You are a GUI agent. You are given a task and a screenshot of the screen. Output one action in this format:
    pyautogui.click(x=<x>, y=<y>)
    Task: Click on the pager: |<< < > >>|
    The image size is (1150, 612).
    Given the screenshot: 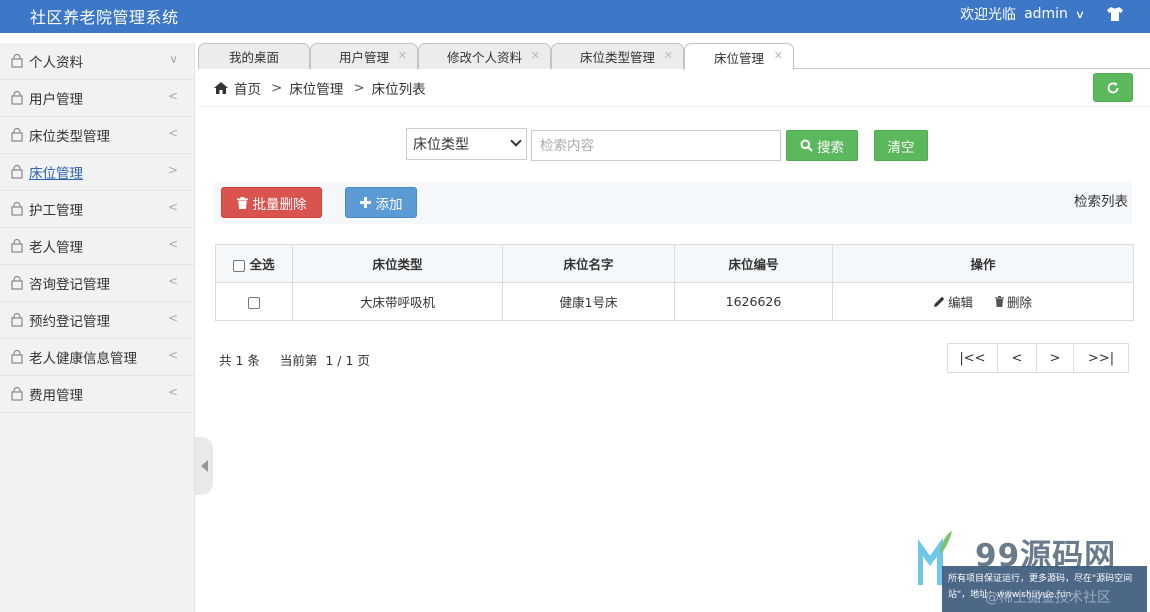 What is the action you would take?
    pyautogui.click(x=1038, y=358)
    